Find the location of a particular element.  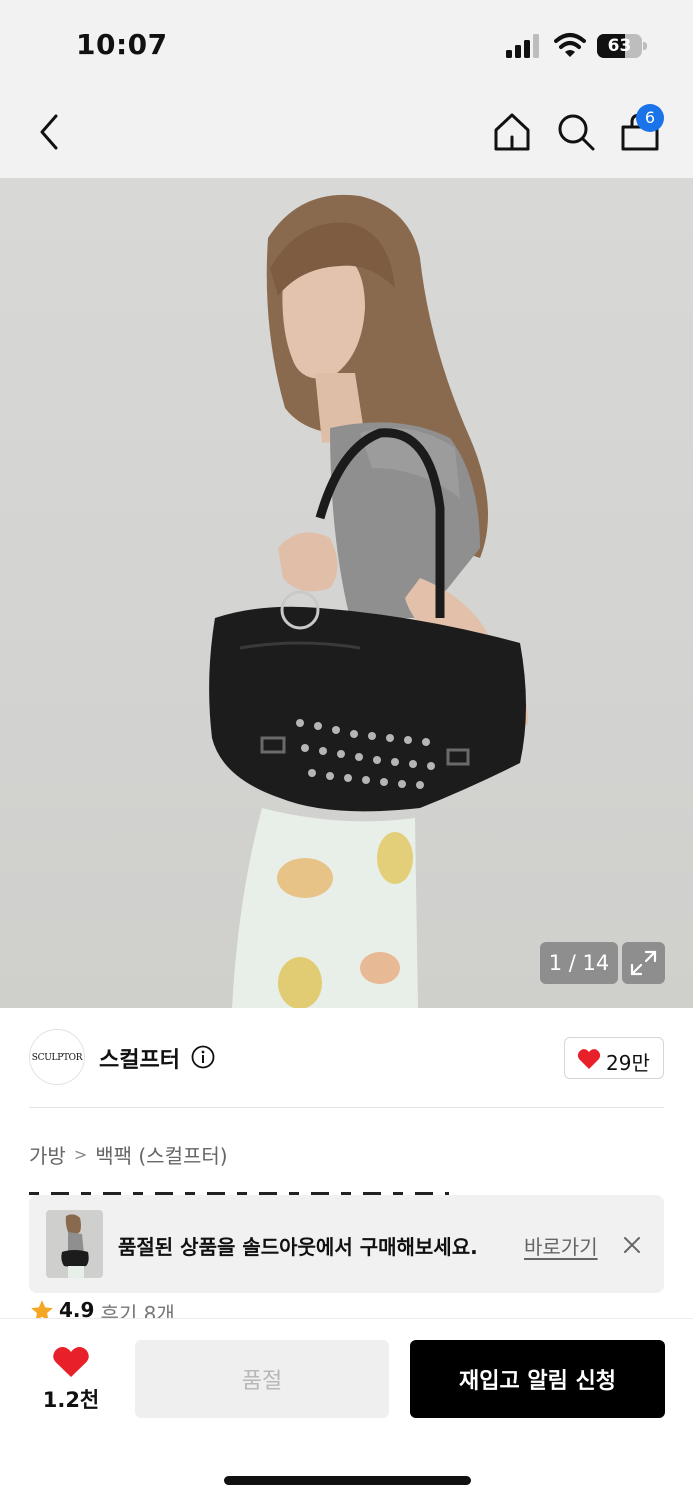

breadcrumb-category: 가방 is located at coordinates (47, 1156).